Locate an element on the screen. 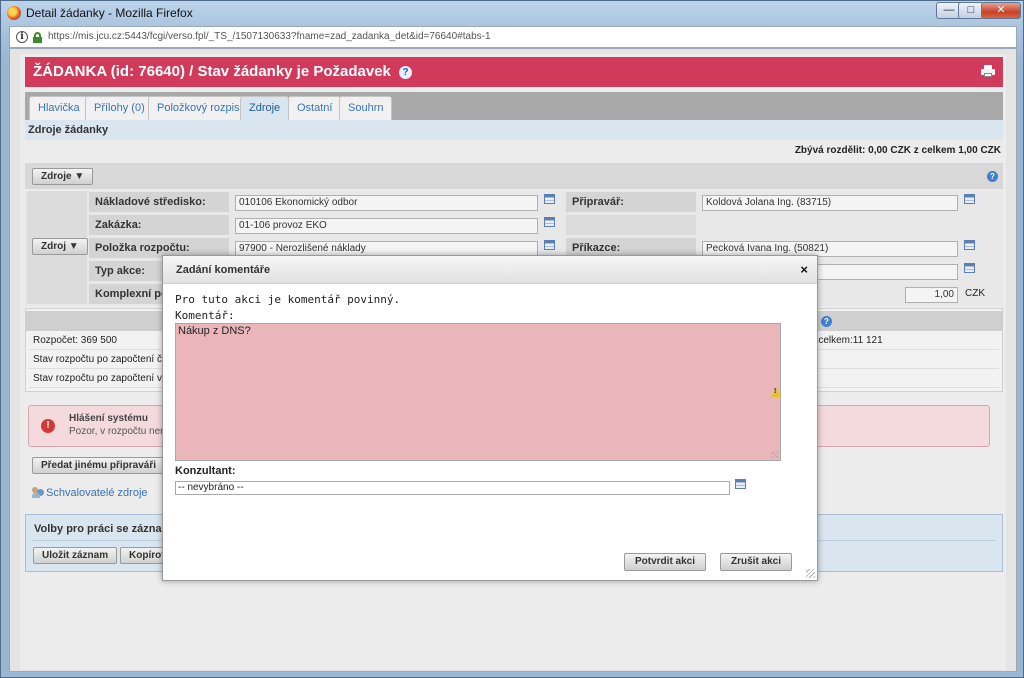 The width and height of the screenshot is (1024, 678). dialog-title: Zadání komentáře is located at coordinates (223, 270).